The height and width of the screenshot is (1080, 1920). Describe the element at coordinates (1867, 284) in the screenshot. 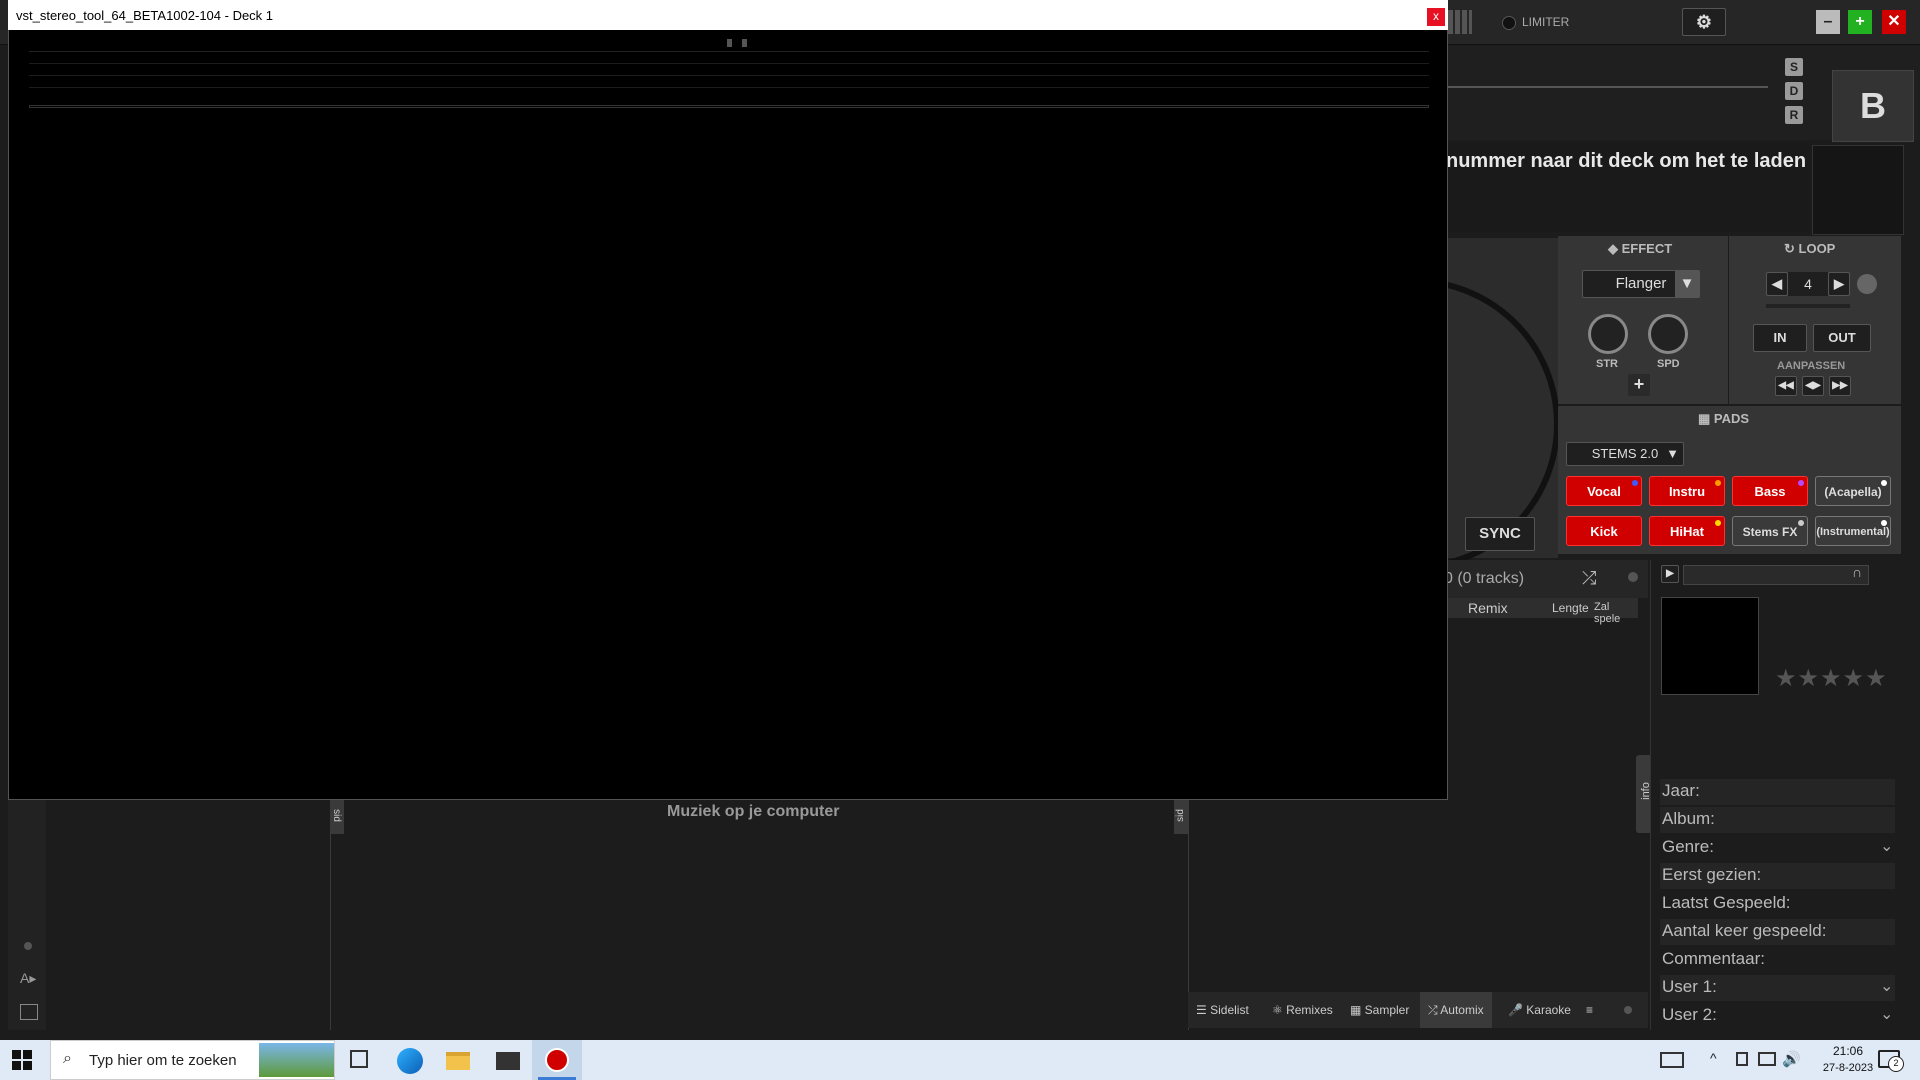

I see `loop-settings-icon` at that location.